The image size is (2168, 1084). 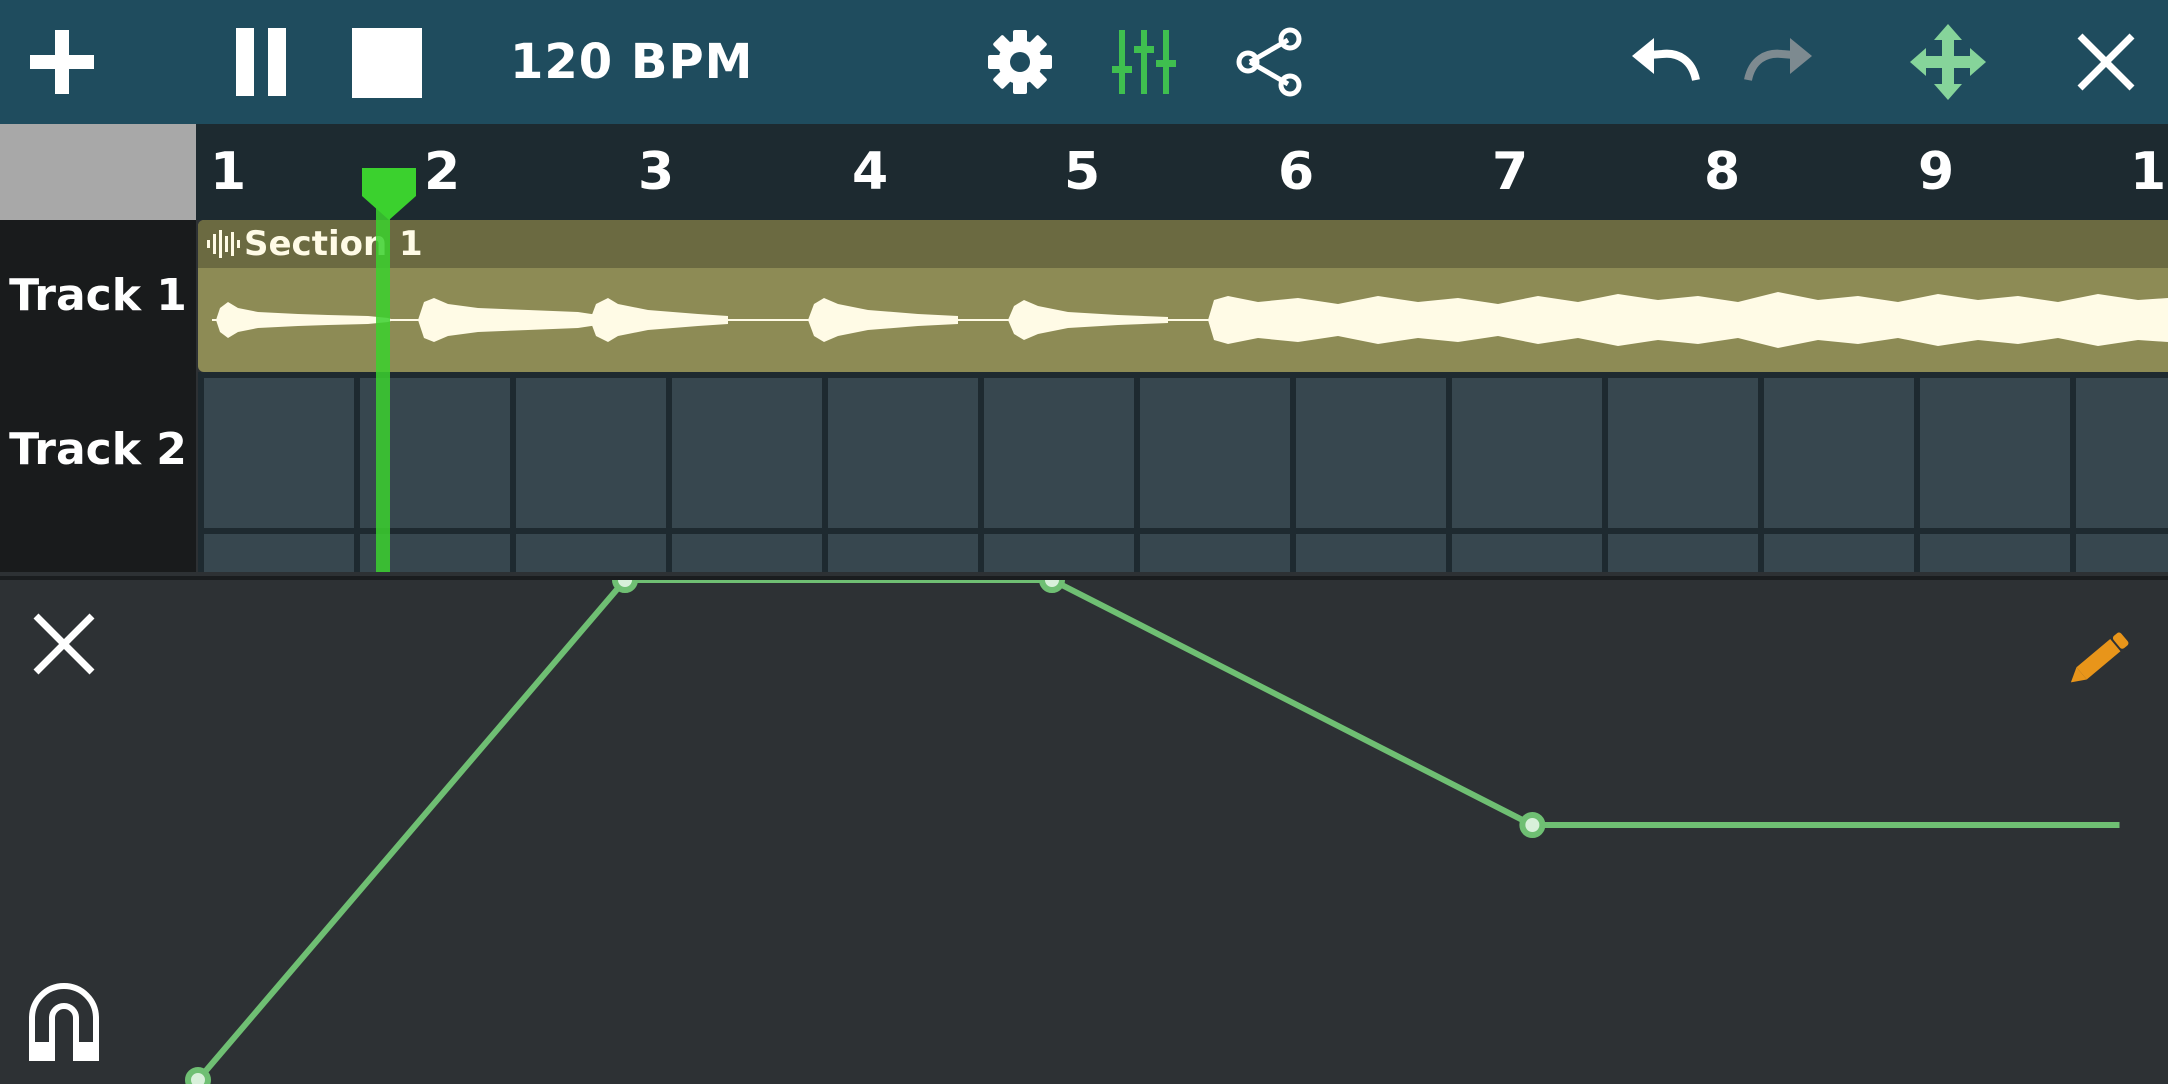 I want to click on waveform, so click(x=1190, y=320).